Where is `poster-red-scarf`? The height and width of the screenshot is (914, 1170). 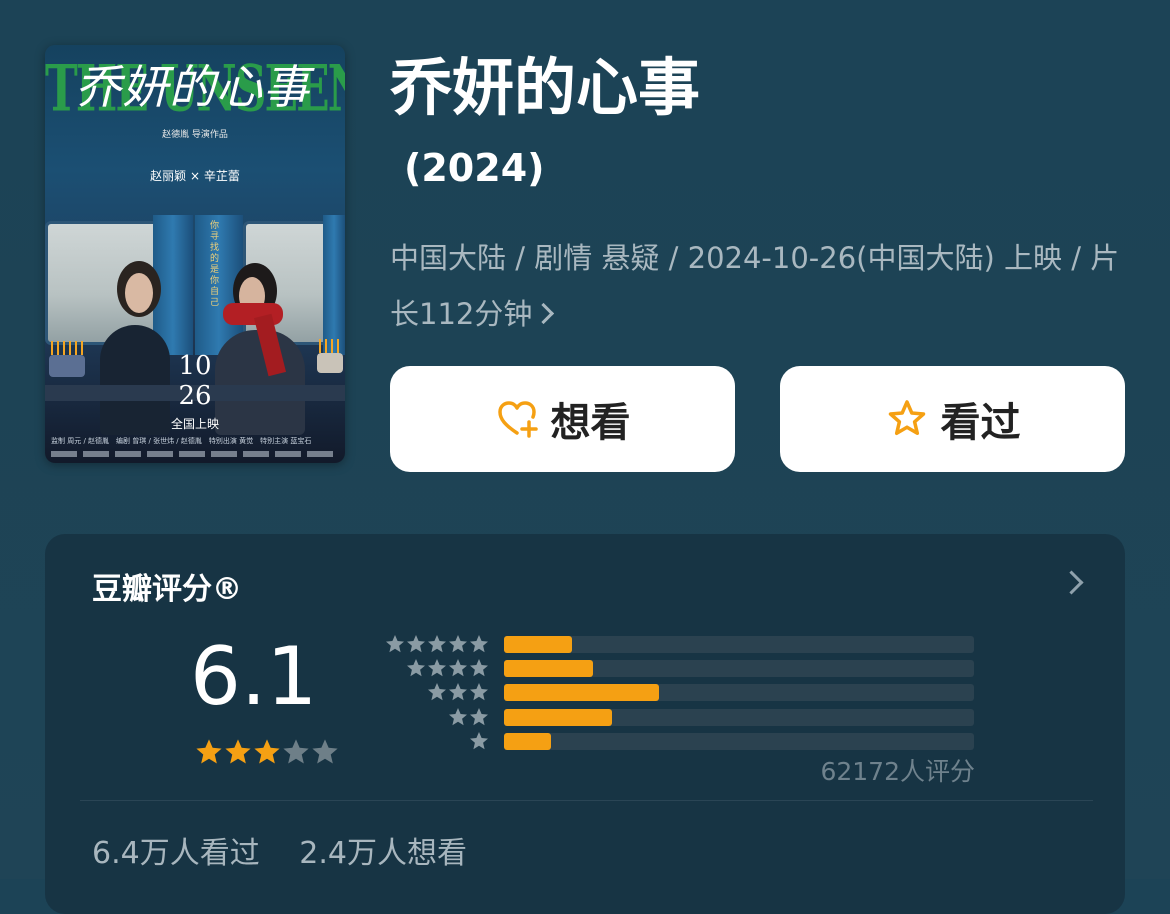 poster-red-scarf is located at coordinates (253, 314).